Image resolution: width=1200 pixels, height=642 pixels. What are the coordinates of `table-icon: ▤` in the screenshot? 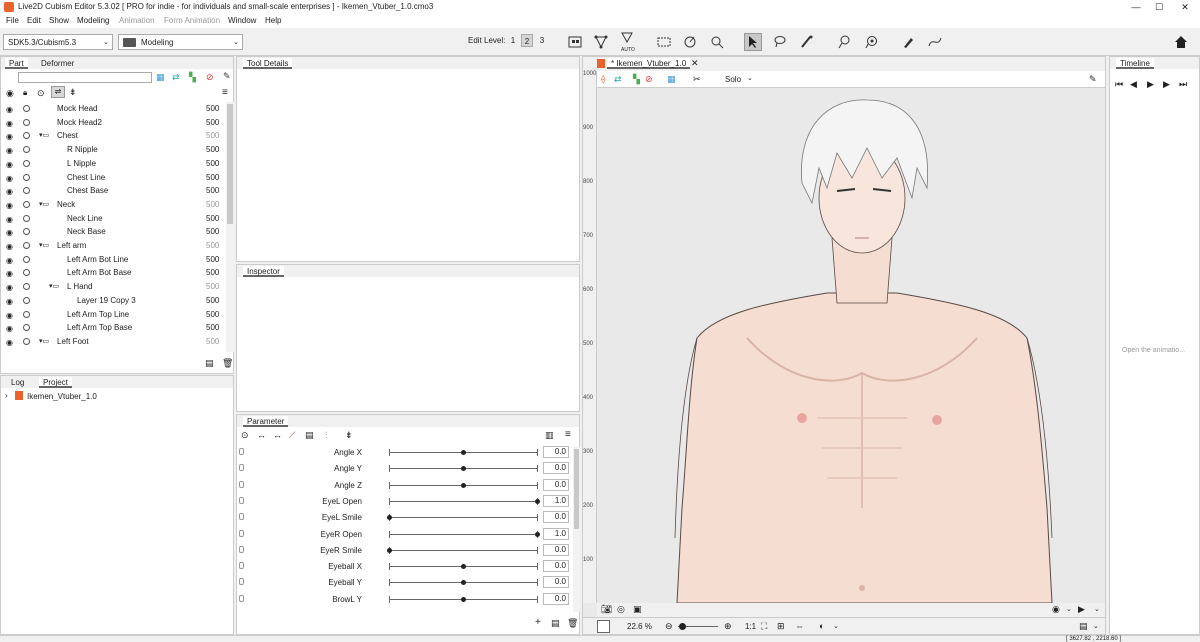 It's located at (309, 435).